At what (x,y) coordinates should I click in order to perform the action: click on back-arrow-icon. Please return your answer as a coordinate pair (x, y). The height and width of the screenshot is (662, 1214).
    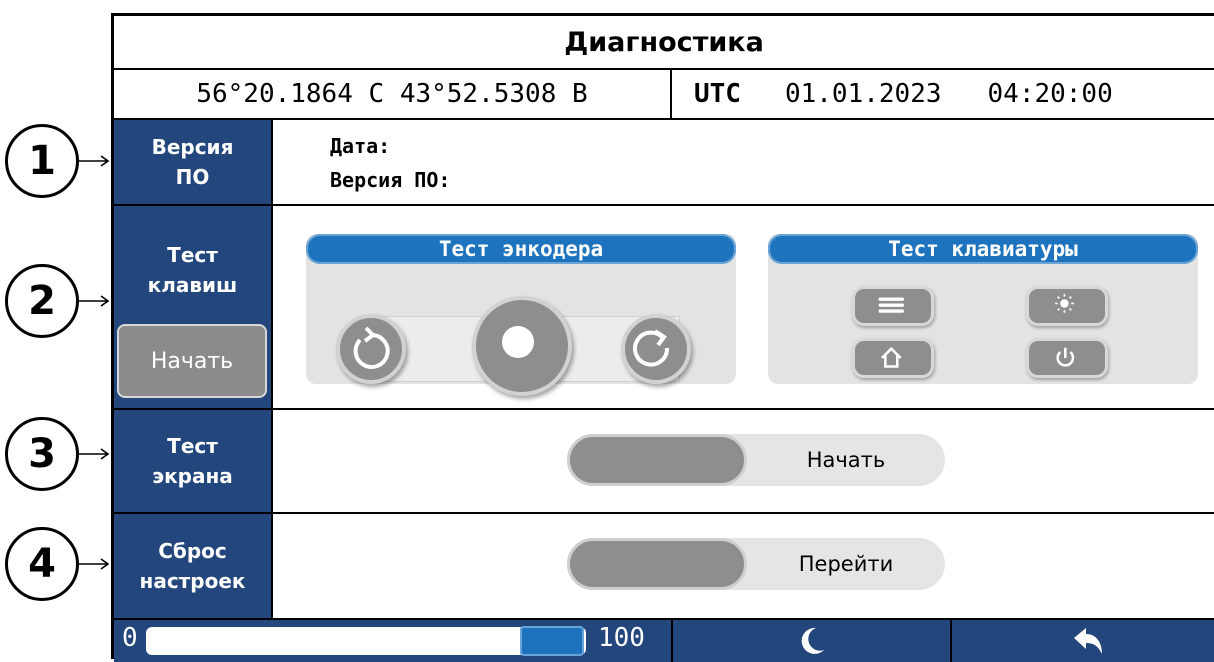
    Looking at the image, I should click on (1088, 641).